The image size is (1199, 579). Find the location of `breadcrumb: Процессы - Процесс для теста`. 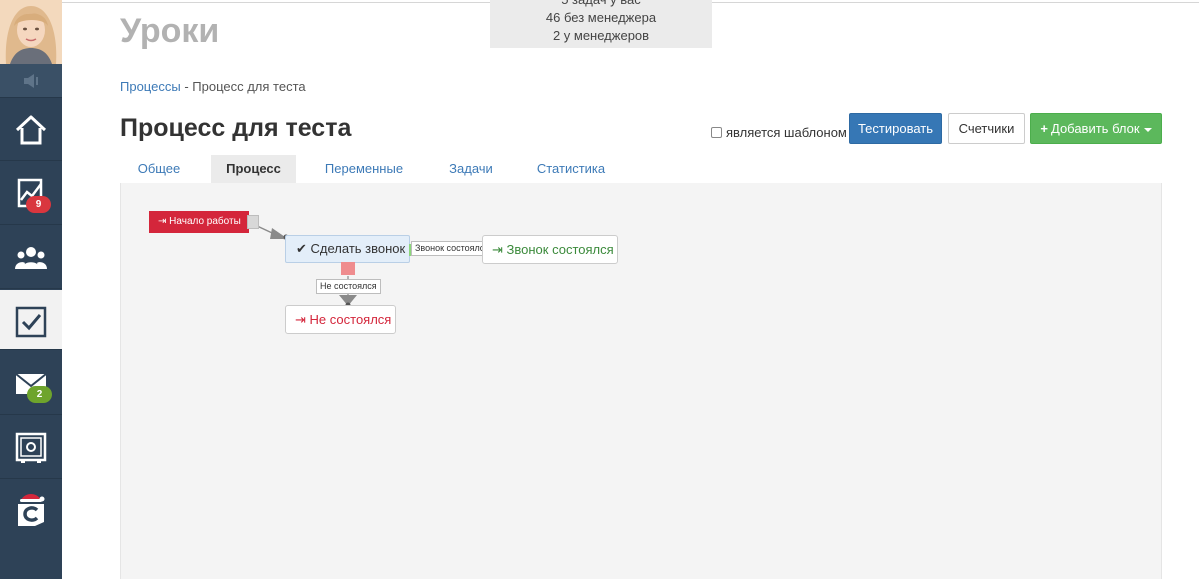

breadcrumb: Процессы - Процесс для теста is located at coordinates (213, 86).